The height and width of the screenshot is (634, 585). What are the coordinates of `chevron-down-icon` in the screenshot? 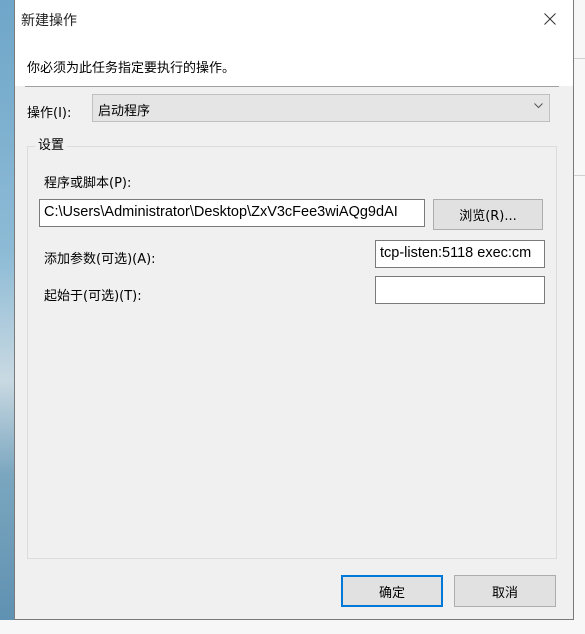 It's located at (538, 106).